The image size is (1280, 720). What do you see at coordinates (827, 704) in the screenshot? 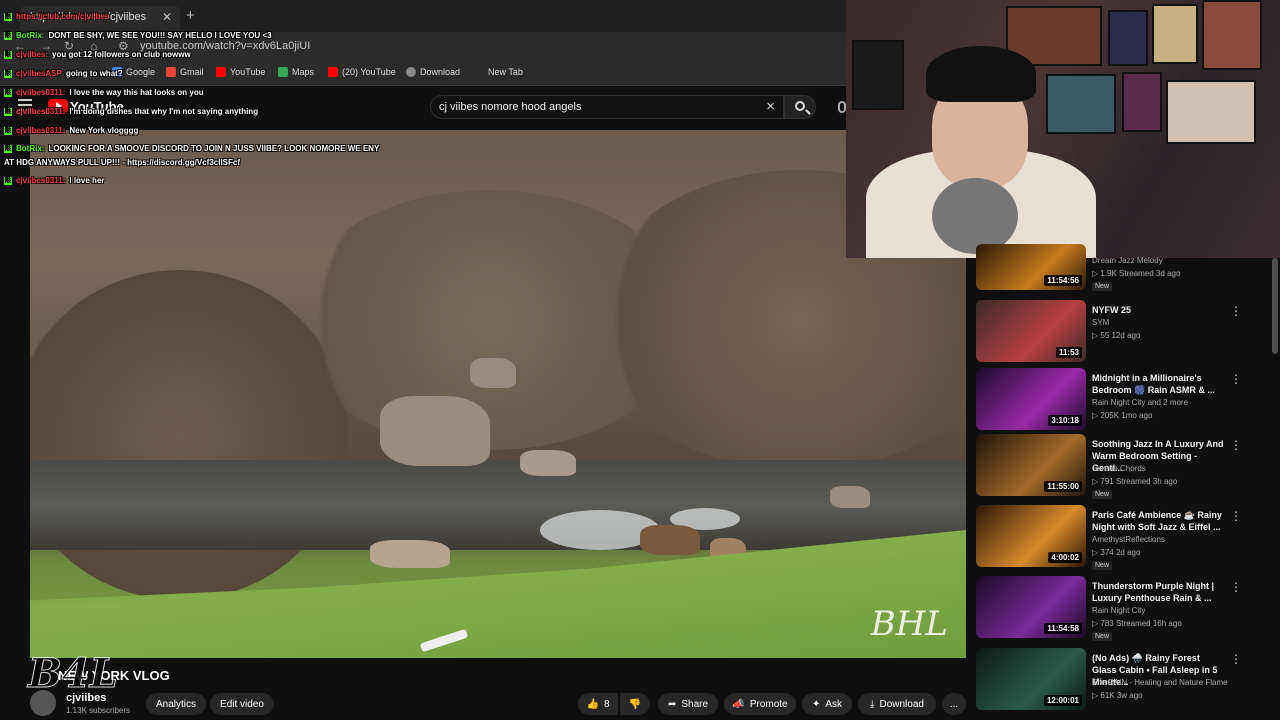
I see `ask-button: ✦ Ask` at bounding box center [827, 704].